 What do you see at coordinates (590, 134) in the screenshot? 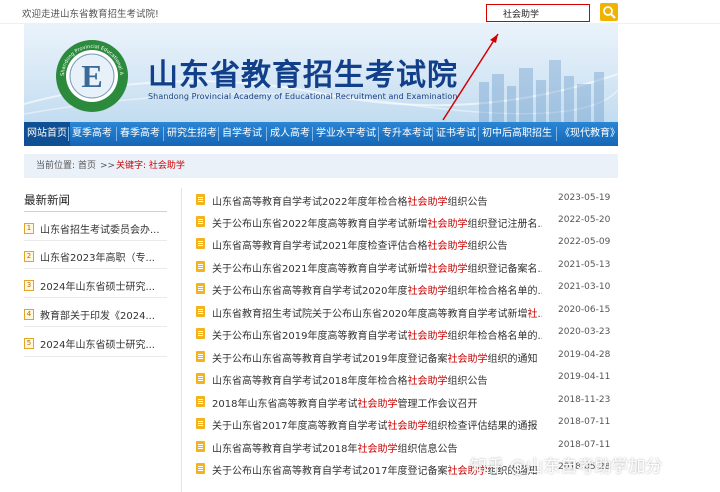
I see `nav-modern-education: 《现代教育》` at bounding box center [590, 134].